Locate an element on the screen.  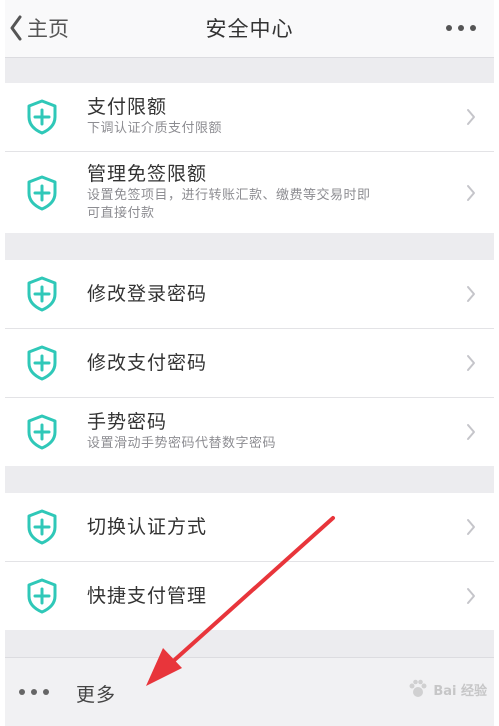
item-subtitle: 可直接付款 is located at coordinates (121, 213).